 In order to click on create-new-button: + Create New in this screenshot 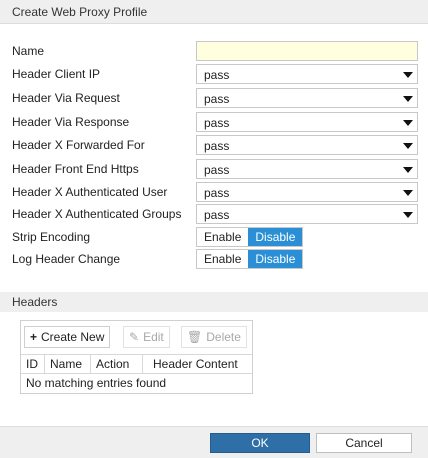, I will do `click(67, 337)`.